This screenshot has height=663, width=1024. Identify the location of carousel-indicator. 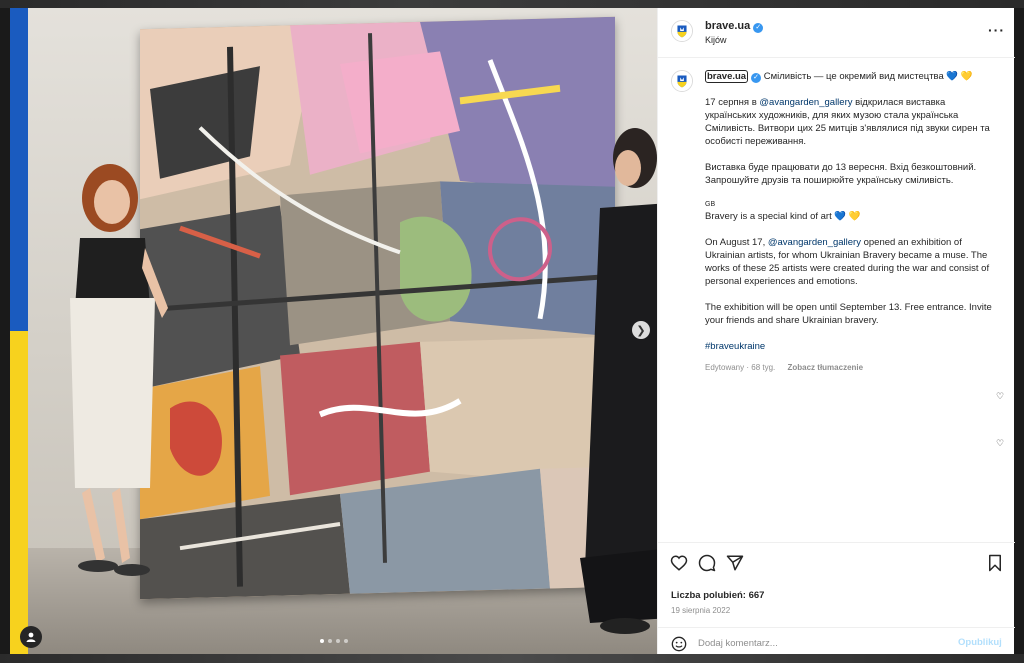
(334, 641).